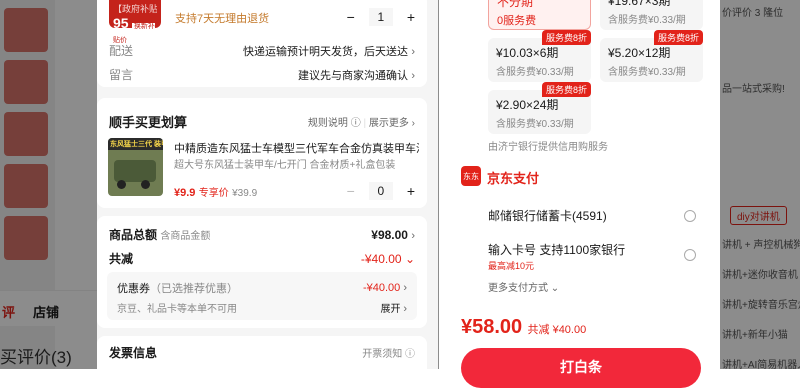 The width and height of the screenshot is (800, 388). What do you see at coordinates (262, 288) in the screenshot?
I see `coupon-row: 优惠券（已选推荐优惠） -¥40.00 ›` at bounding box center [262, 288].